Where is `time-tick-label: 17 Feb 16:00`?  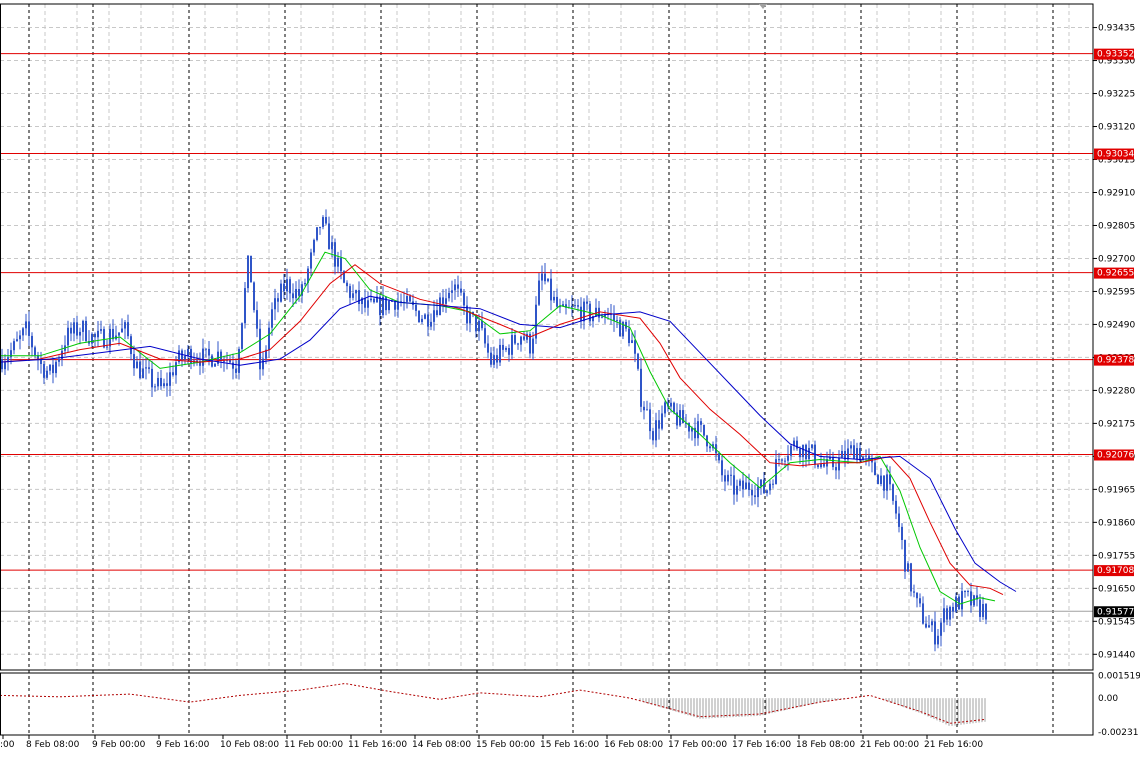 time-tick-label: 17 Feb 16:00 is located at coordinates (761, 745).